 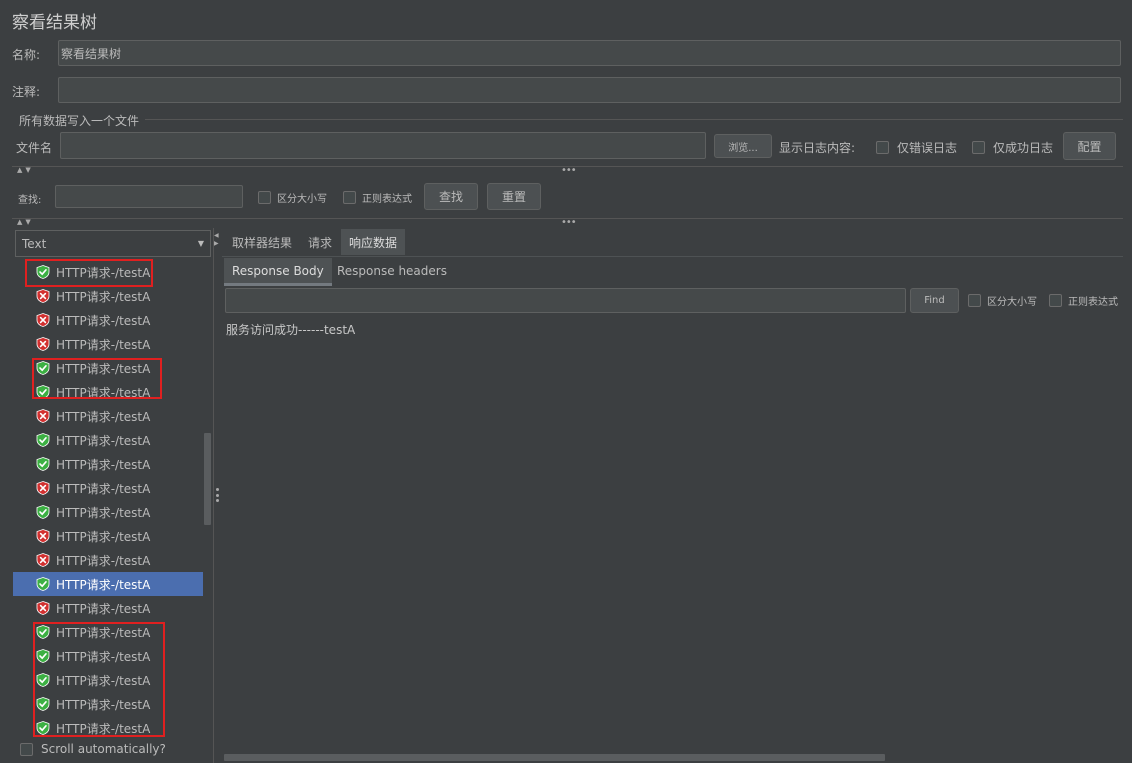 I want to click on scroll-auto-checkbox, so click(x=26, y=749).